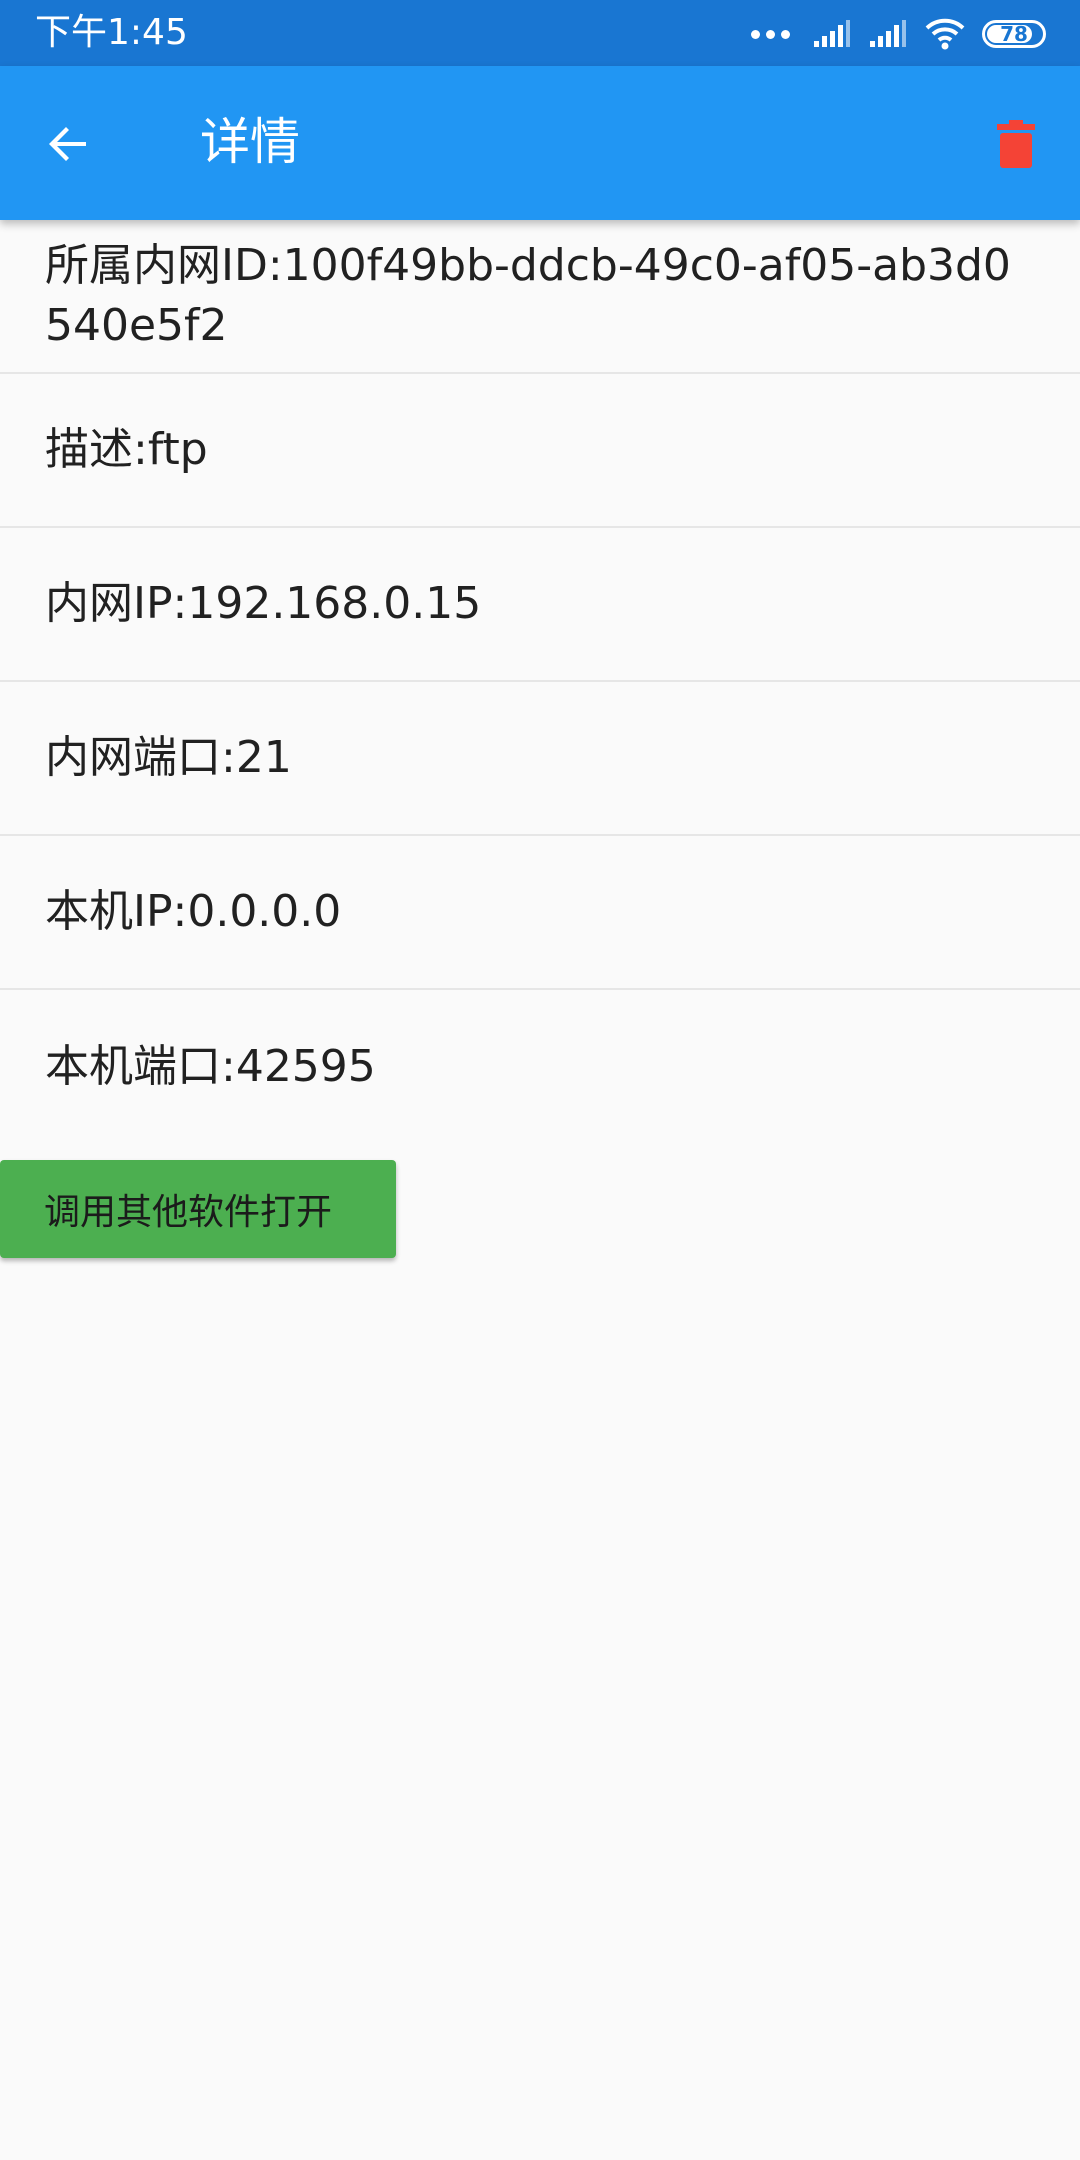 This screenshot has width=1080, height=2160. I want to click on intranet-port-text: 内网端口:21, so click(168, 757).